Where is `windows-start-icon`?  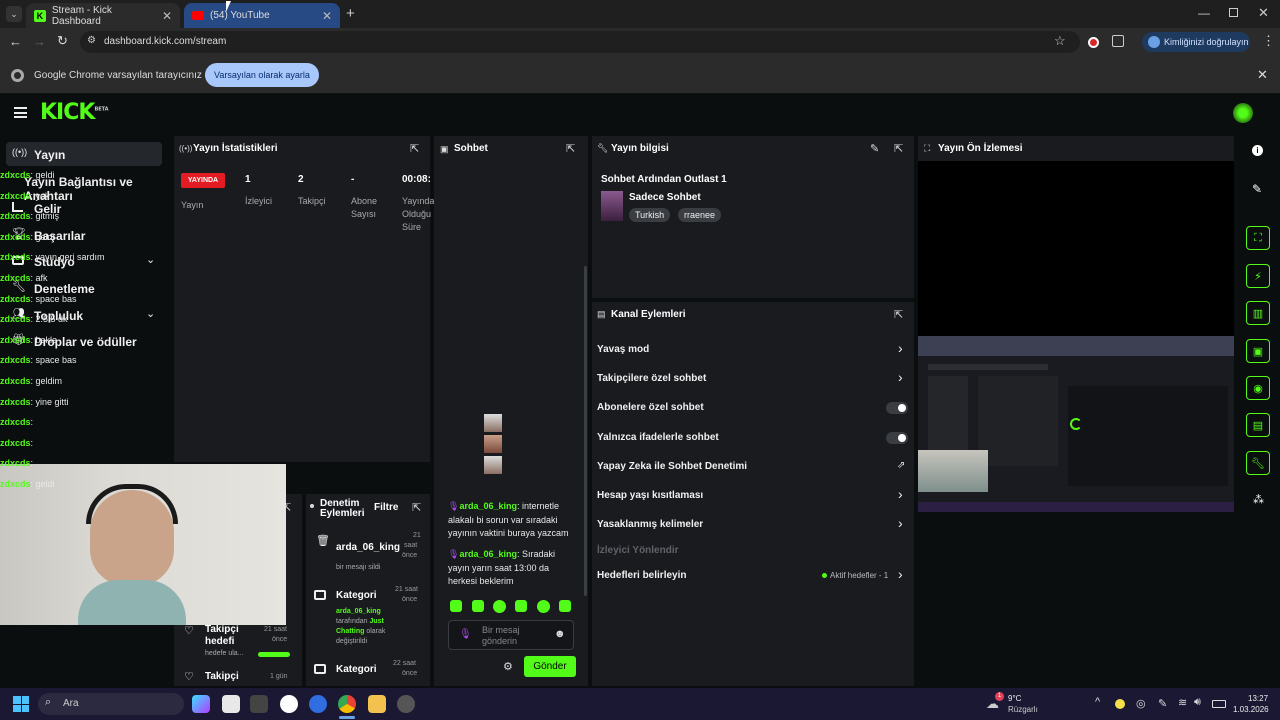
windows-start-icon is located at coordinates (21, 704).